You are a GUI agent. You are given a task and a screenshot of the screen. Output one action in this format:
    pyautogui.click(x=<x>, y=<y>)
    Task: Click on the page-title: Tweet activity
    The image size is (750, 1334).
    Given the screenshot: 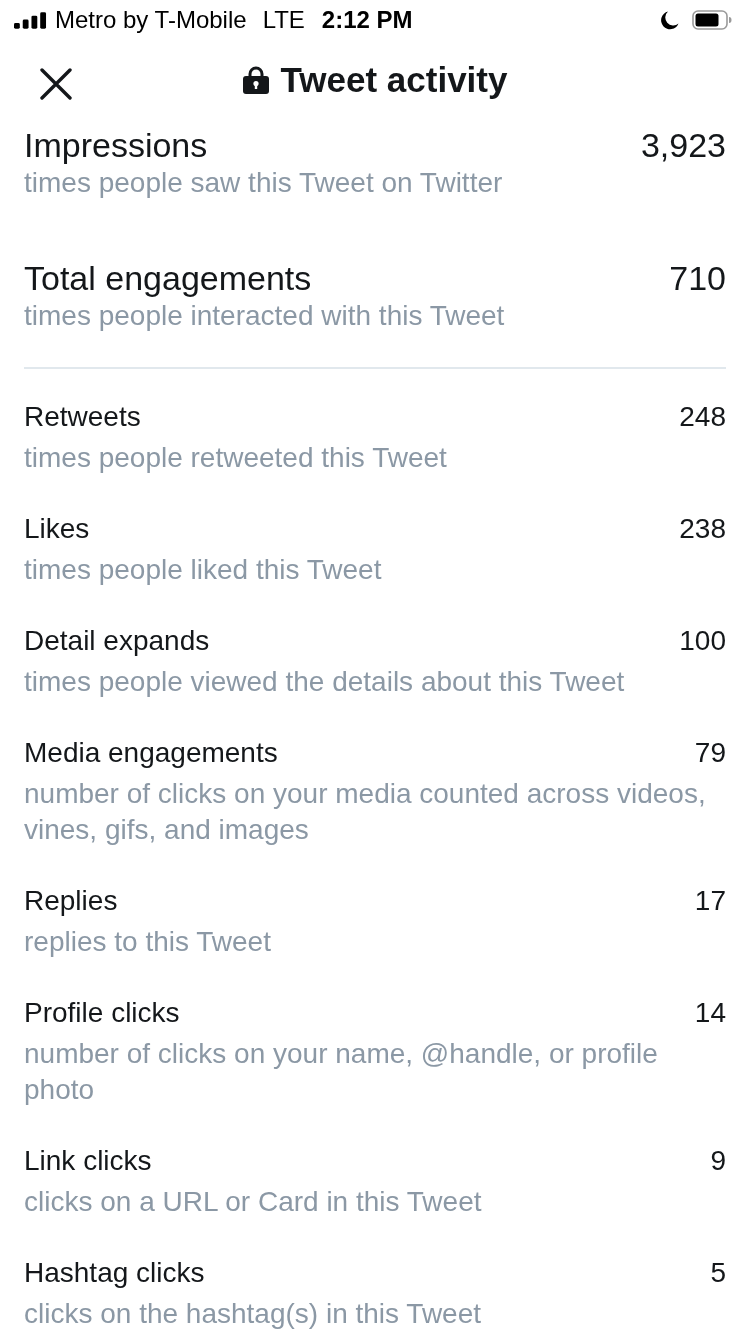 What is the action you would take?
    pyautogui.click(x=394, y=79)
    